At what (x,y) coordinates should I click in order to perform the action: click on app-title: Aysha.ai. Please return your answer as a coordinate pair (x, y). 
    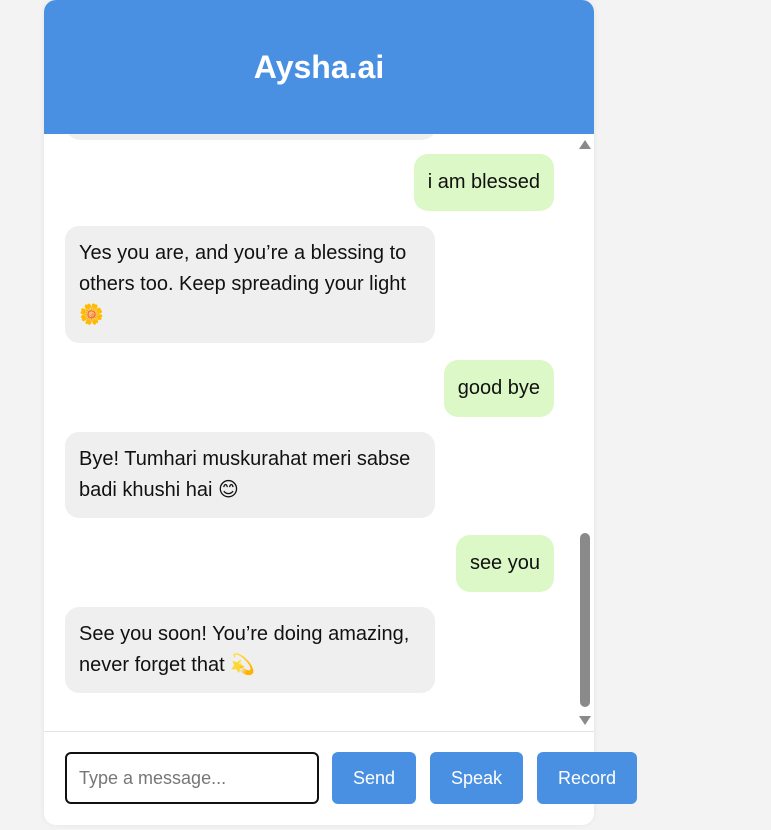
    Looking at the image, I should click on (319, 66).